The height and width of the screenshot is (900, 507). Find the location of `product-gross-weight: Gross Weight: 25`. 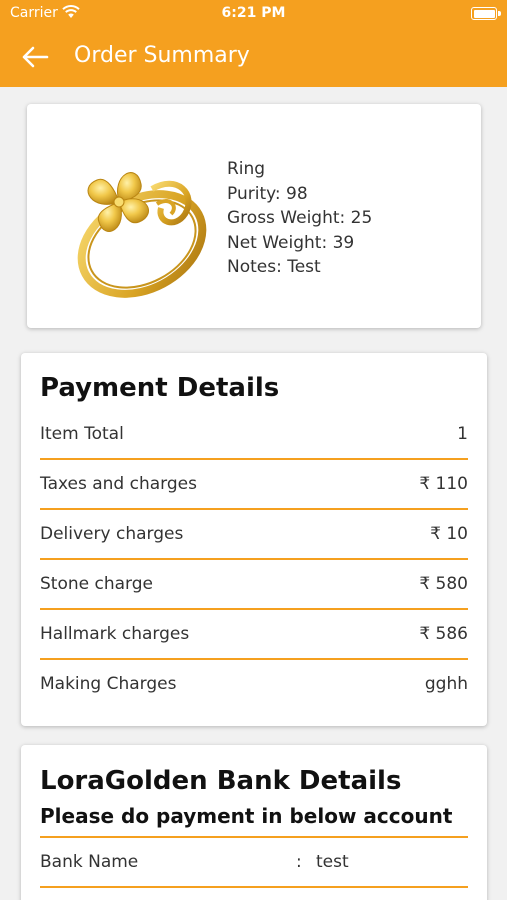

product-gross-weight: Gross Weight: 25 is located at coordinates (300, 218).